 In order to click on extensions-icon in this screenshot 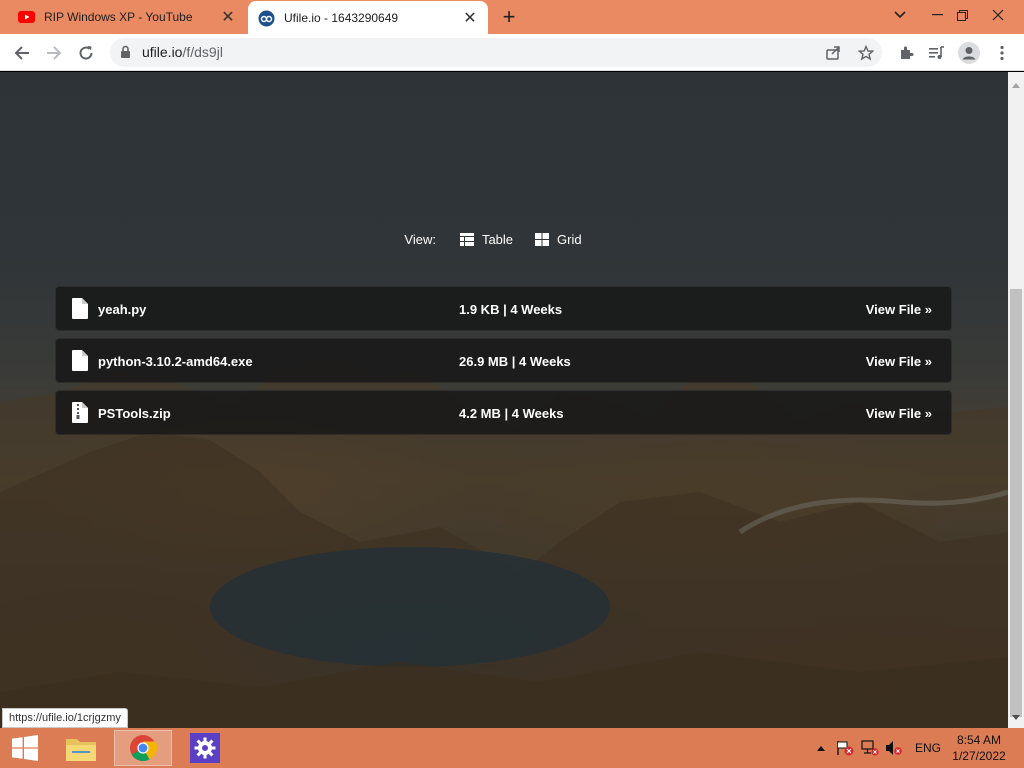, I will do `click(906, 53)`.